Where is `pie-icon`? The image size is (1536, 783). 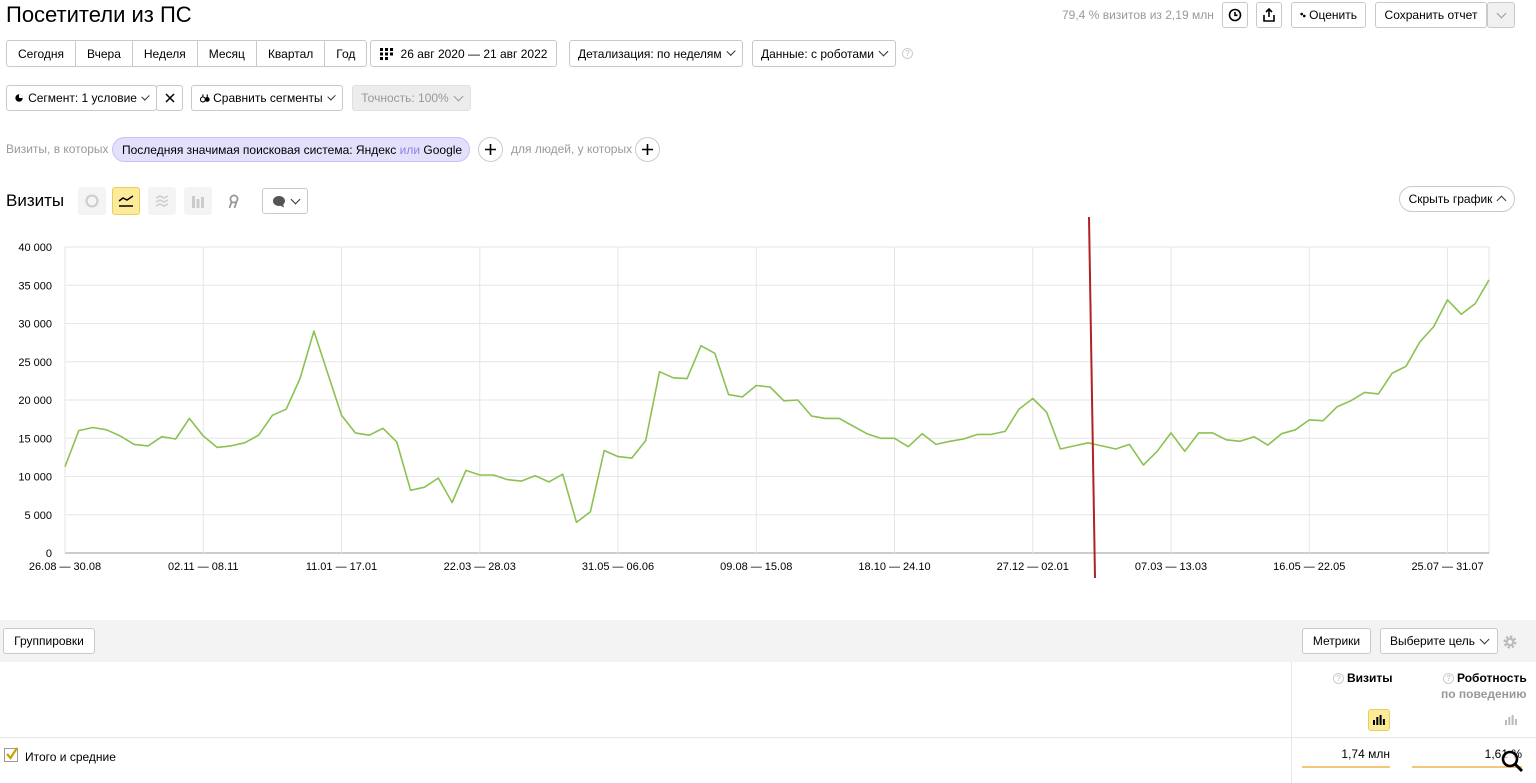
pie-icon is located at coordinates (19, 98).